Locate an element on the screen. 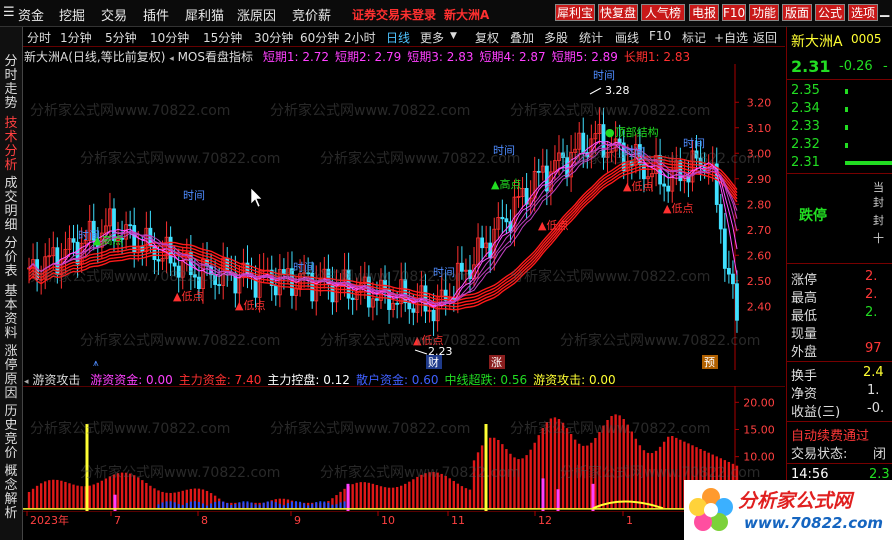  date-tick-label: 10 is located at coordinates (388, 520).